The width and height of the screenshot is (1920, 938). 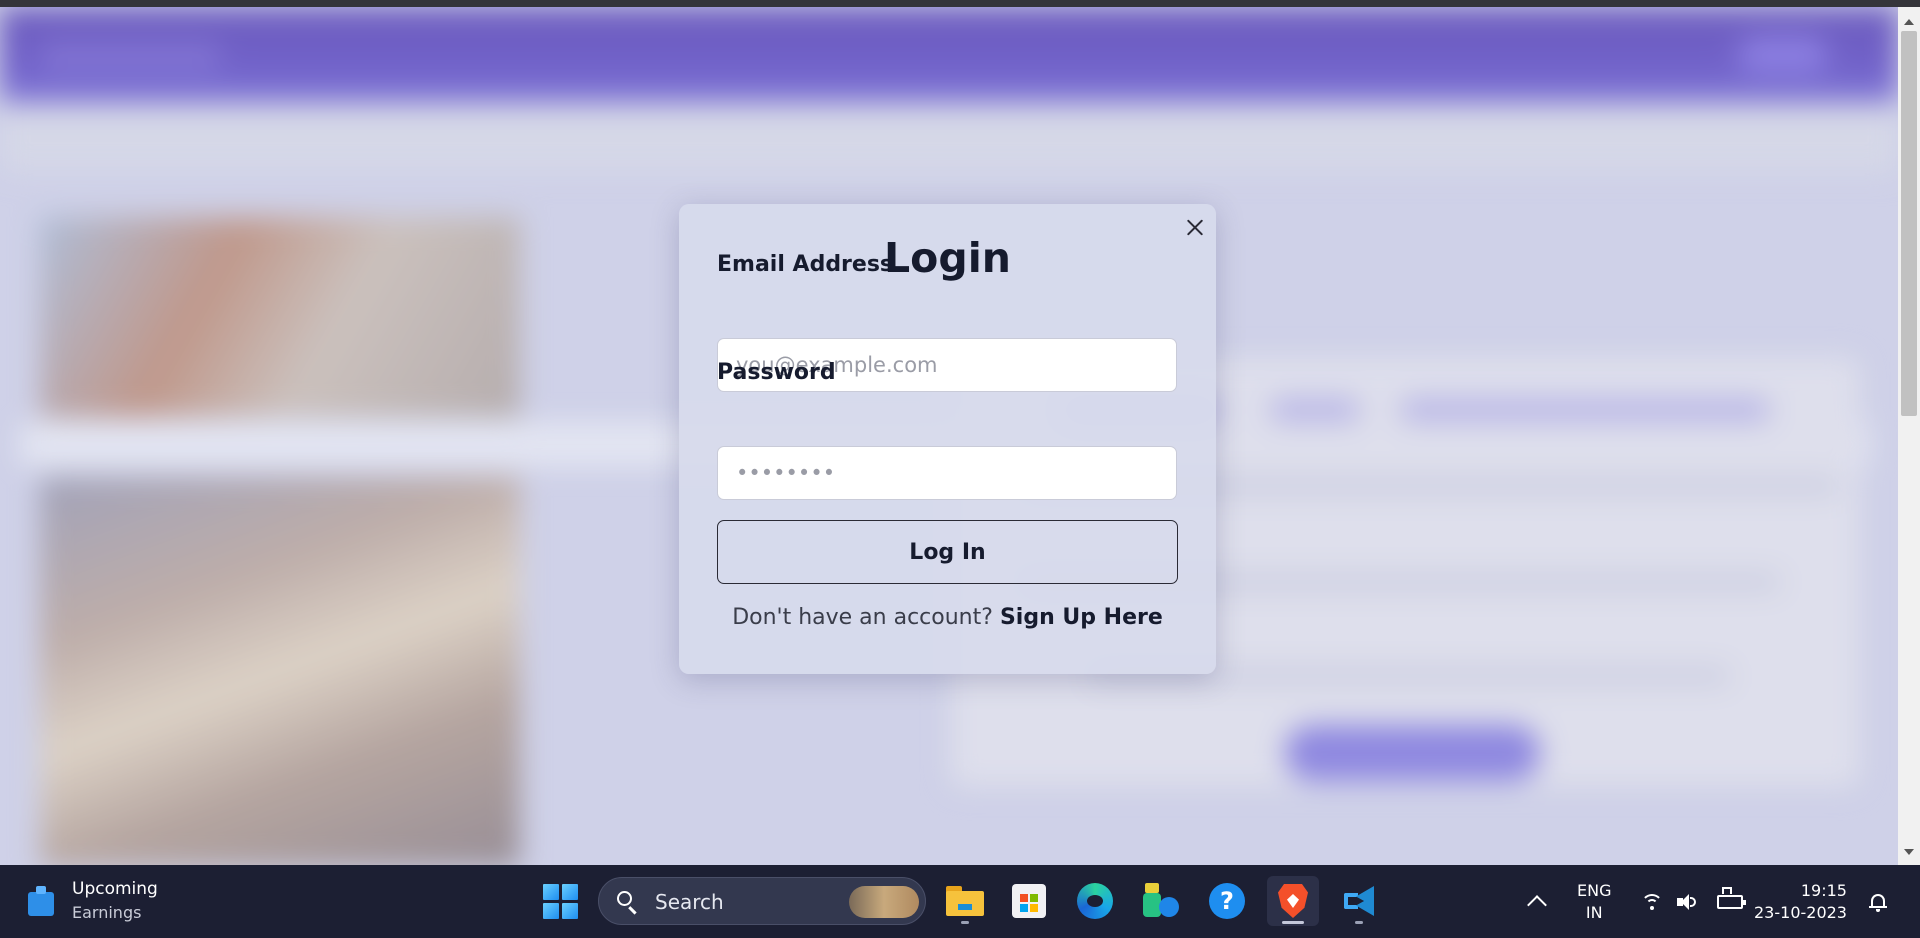 What do you see at coordinates (862, 617) in the screenshot?
I see `signup-prompt: Don't have an account?` at bounding box center [862, 617].